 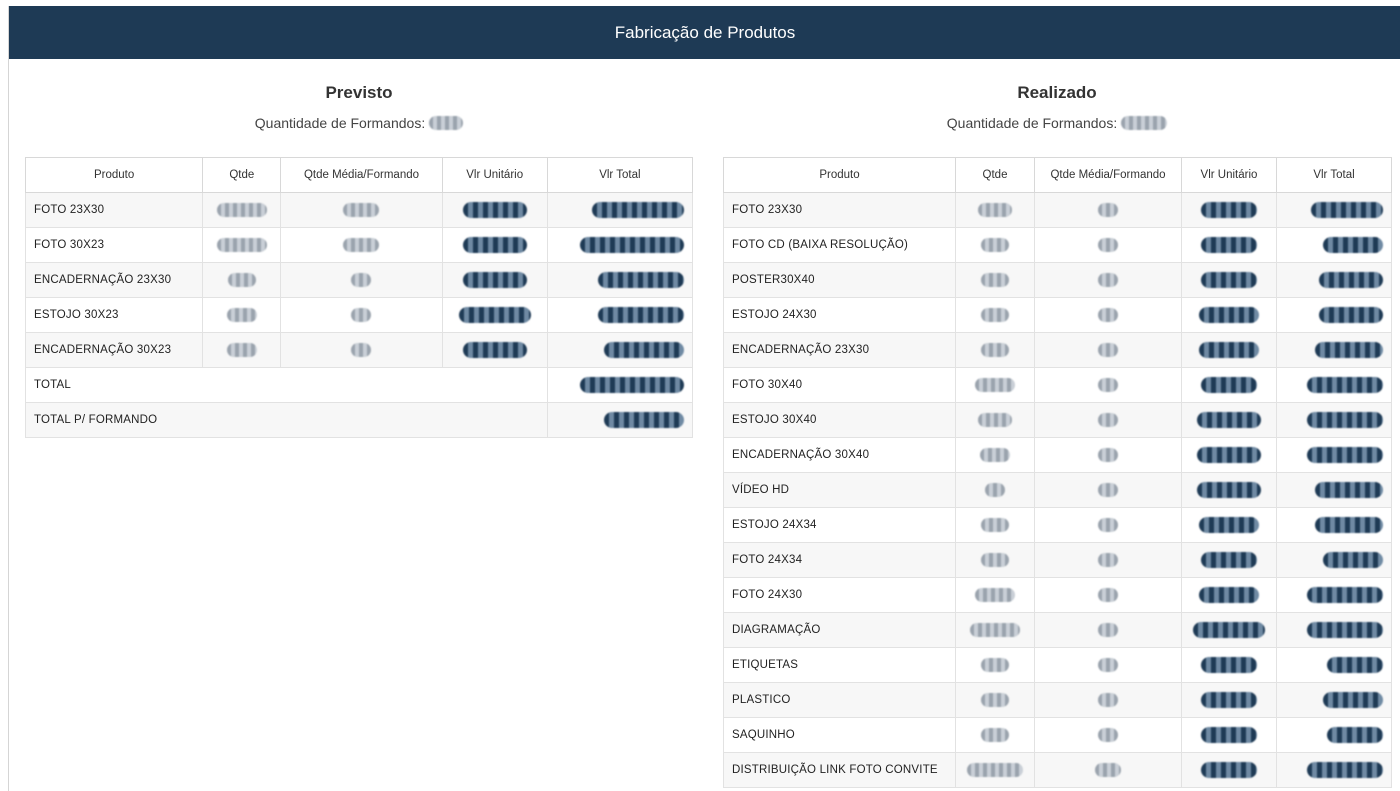 I want to click on realizado-qty-line: Quantidade de Formandos:, so click(x=1057, y=123).